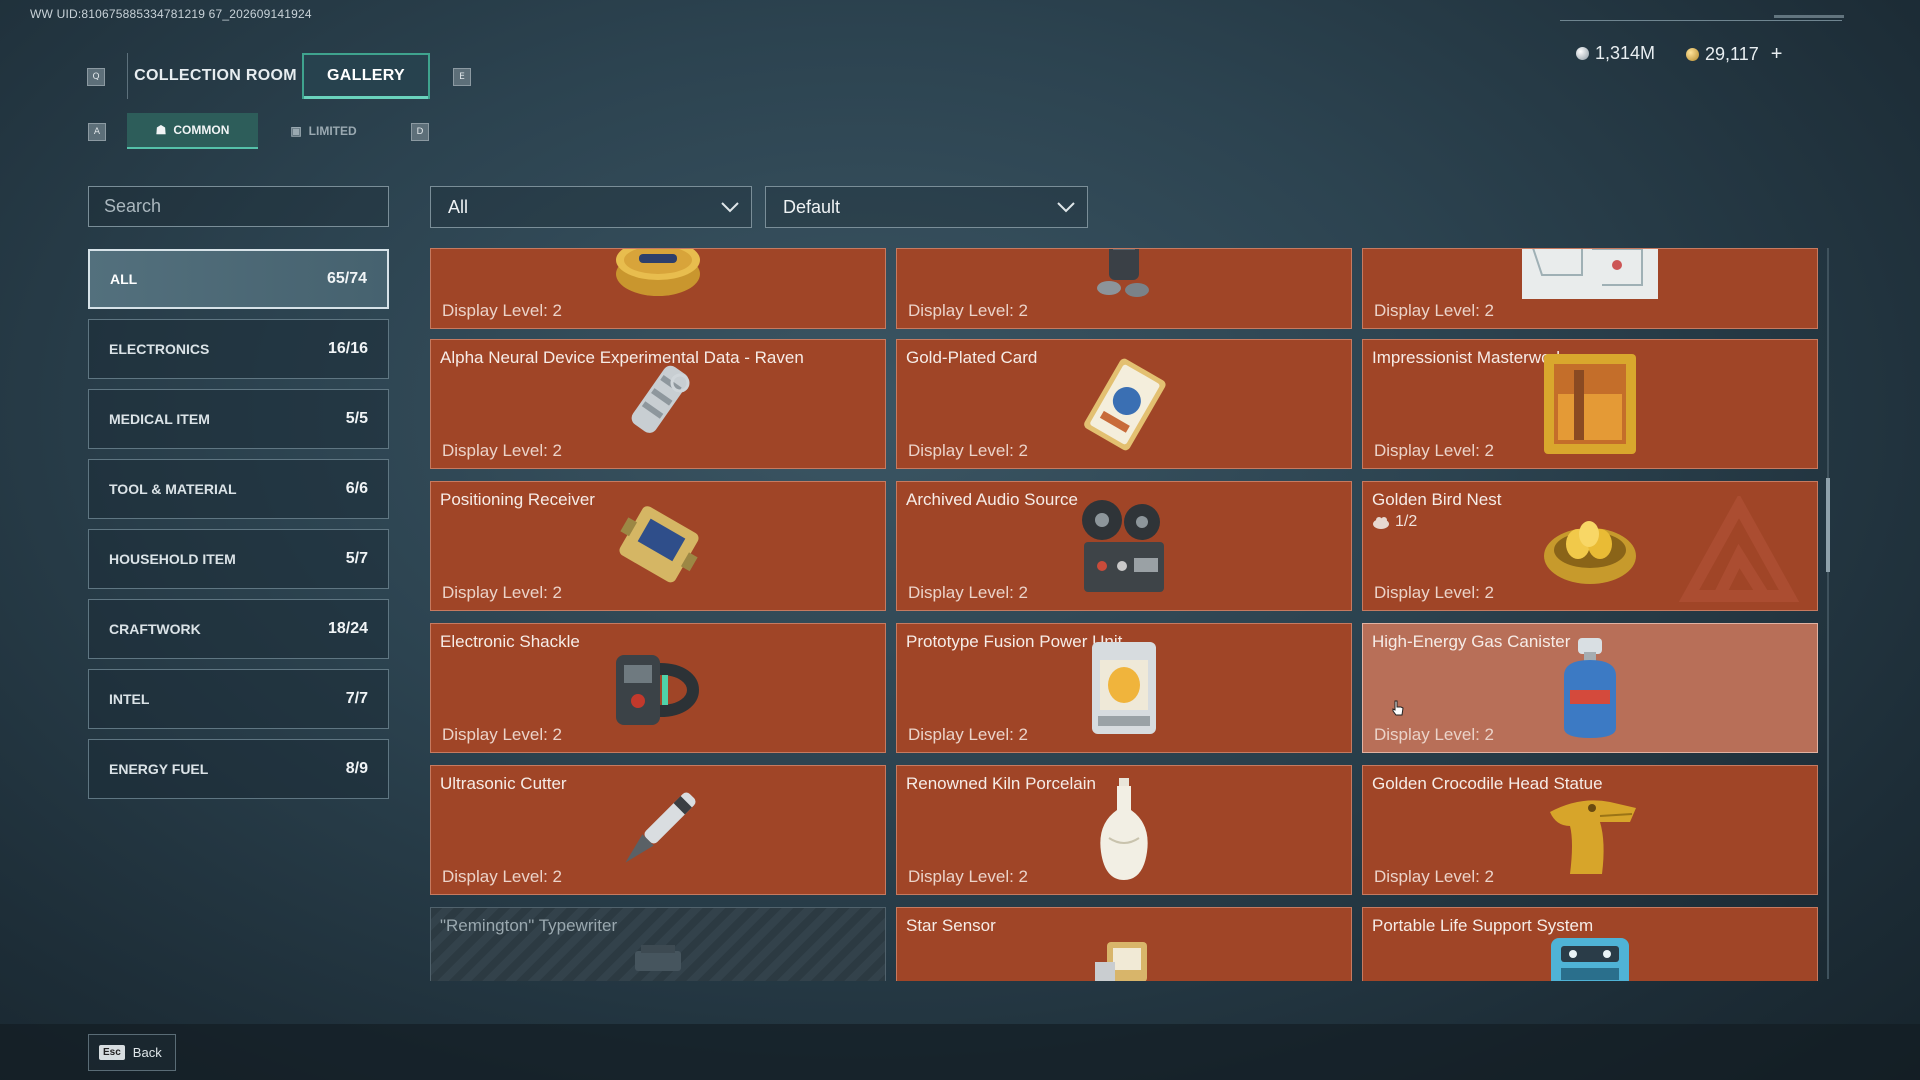 Image resolution: width=1920 pixels, height=1080 pixels. What do you see at coordinates (658, 958) in the screenshot?
I see `typewriter-icon` at bounding box center [658, 958].